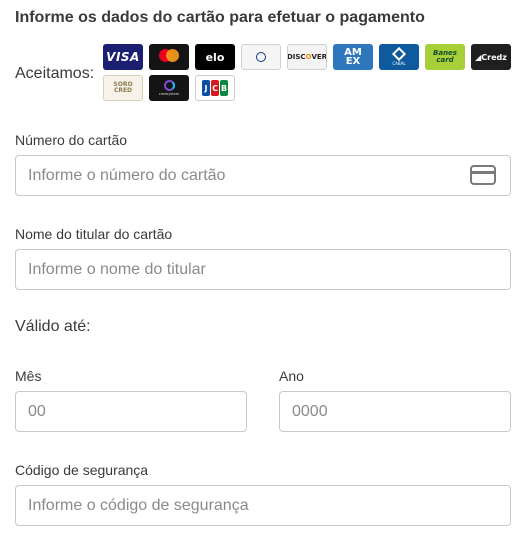  What do you see at coordinates (123, 57) in the screenshot?
I see `visa-logo: VISA` at bounding box center [123, 57].